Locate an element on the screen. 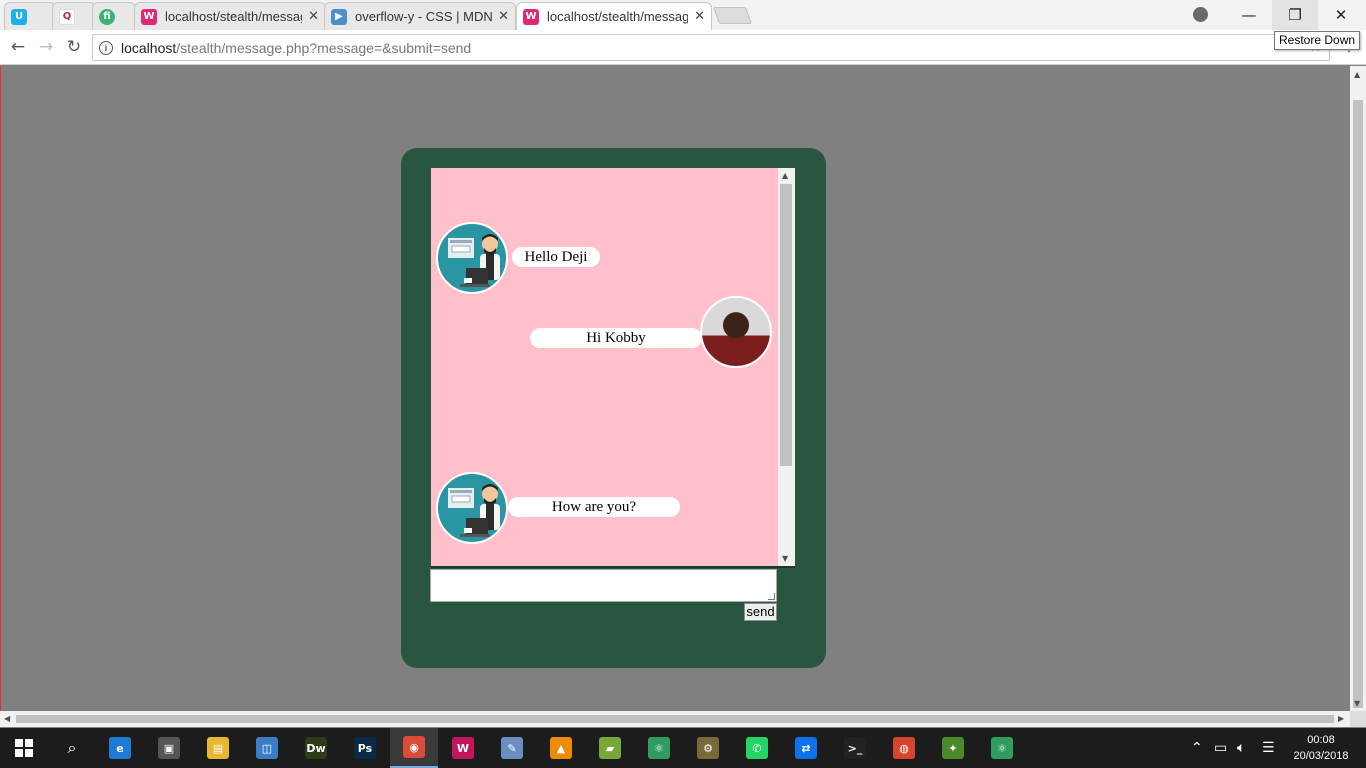 This screenshot has width=1366, height=768. tab-localhost-active: W localhost/stealth/messag ✕ is located at coordinates (614, 16).